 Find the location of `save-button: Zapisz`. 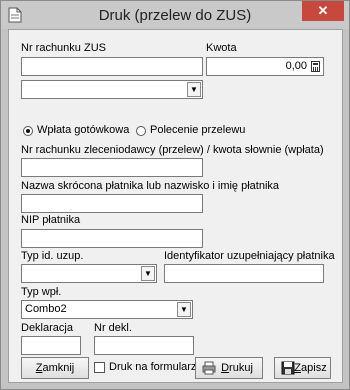

save-button: Zapisz is located at coordinates (302, 368).